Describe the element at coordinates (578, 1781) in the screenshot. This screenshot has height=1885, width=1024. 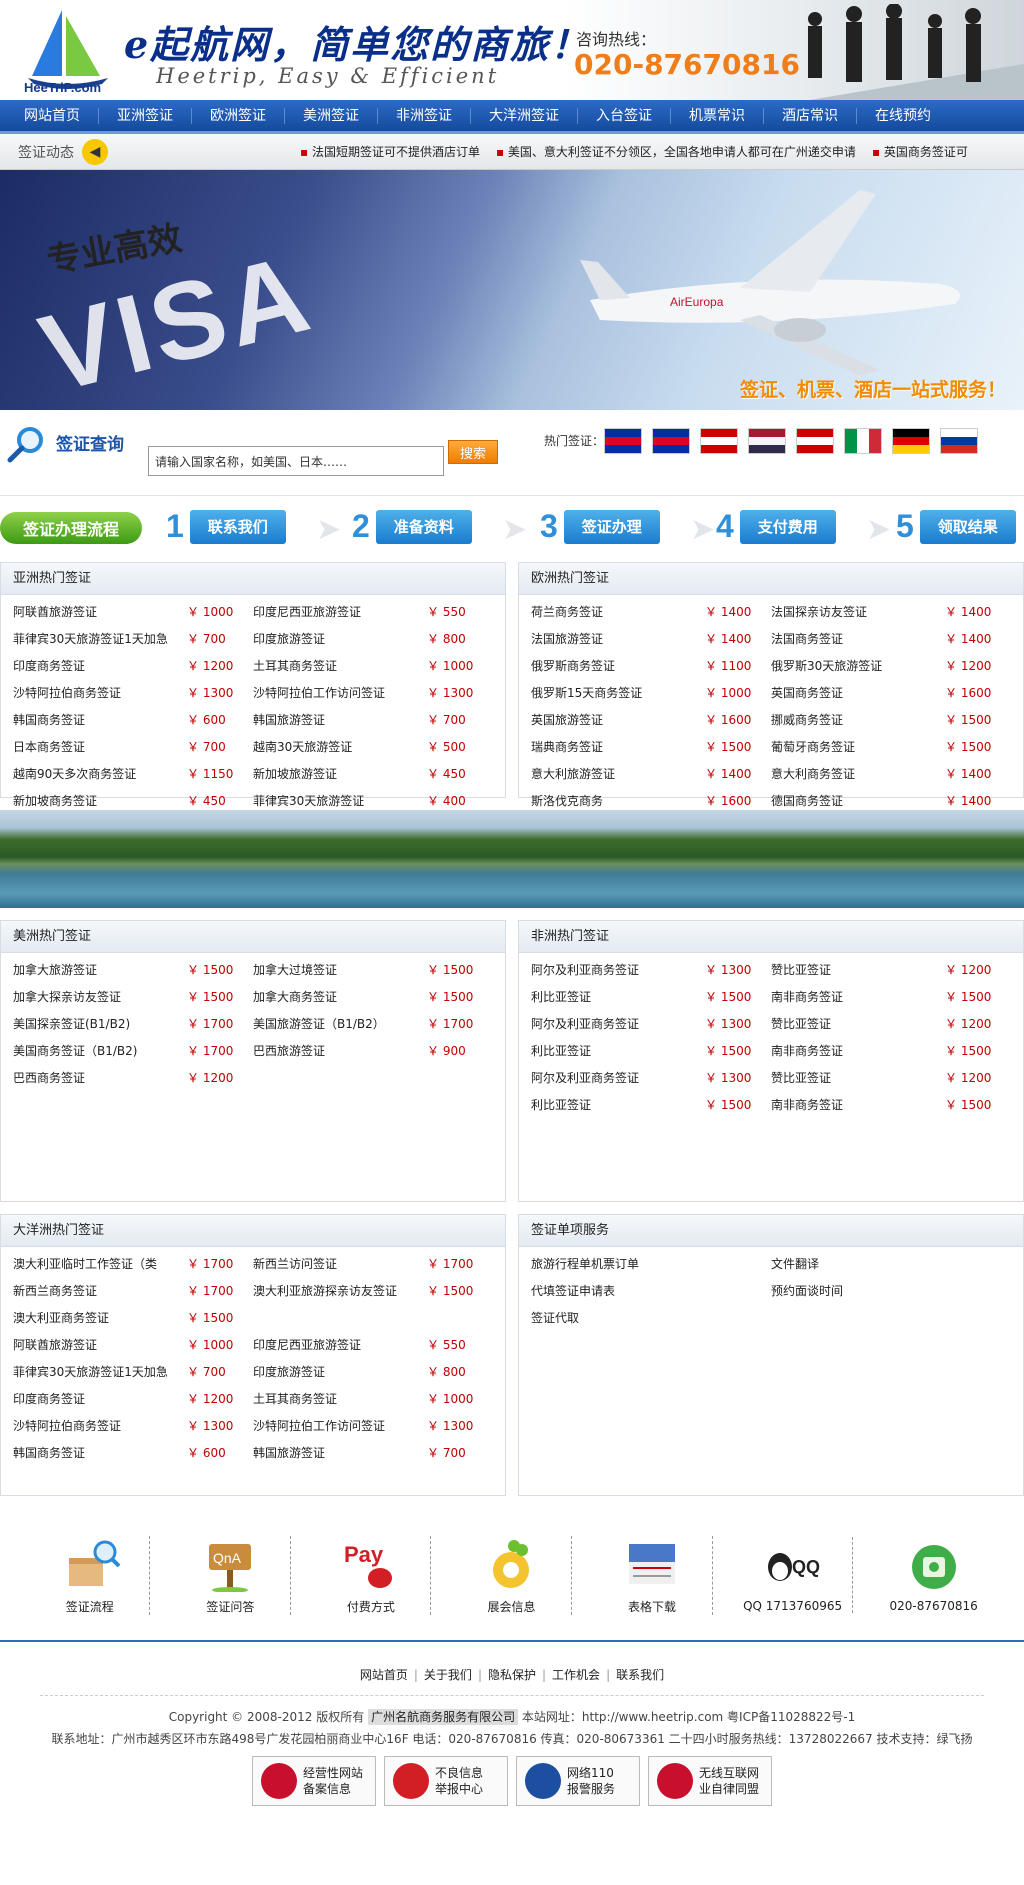
I see `trust-badge: 网络110 报警服务` at that location.